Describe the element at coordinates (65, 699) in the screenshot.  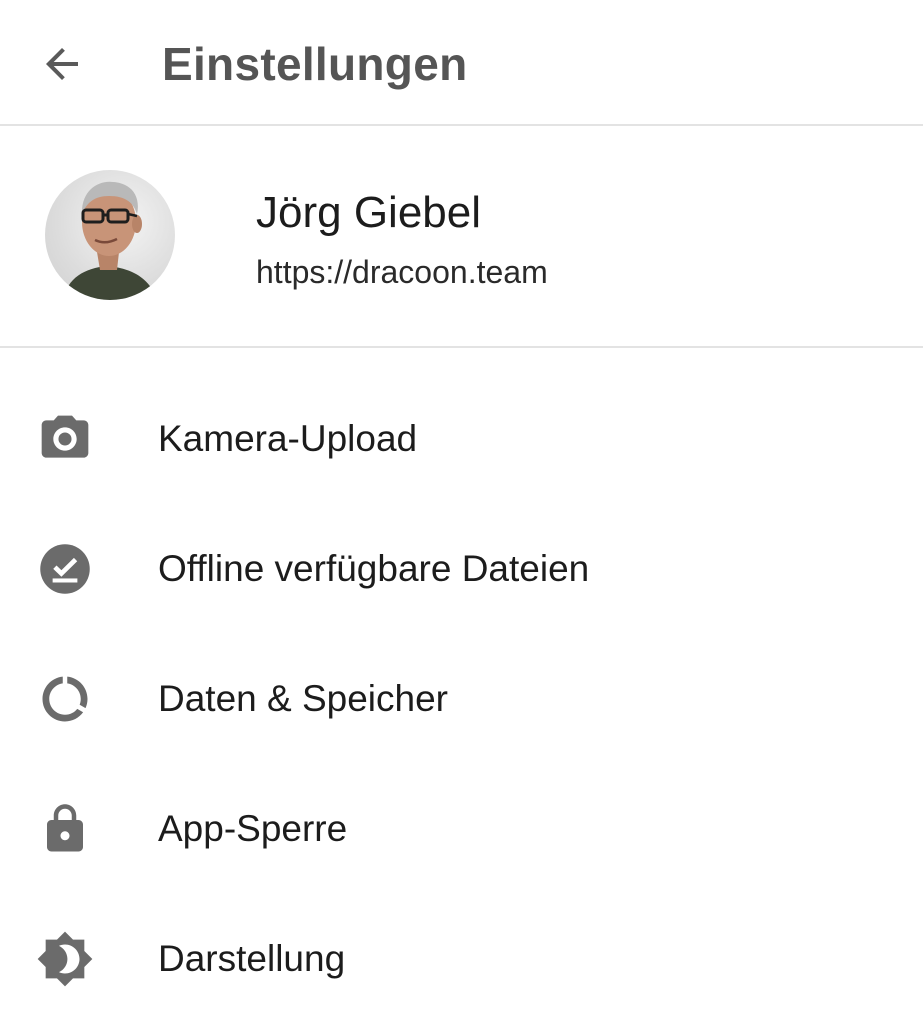
I see `data-usage-icon` at that location.